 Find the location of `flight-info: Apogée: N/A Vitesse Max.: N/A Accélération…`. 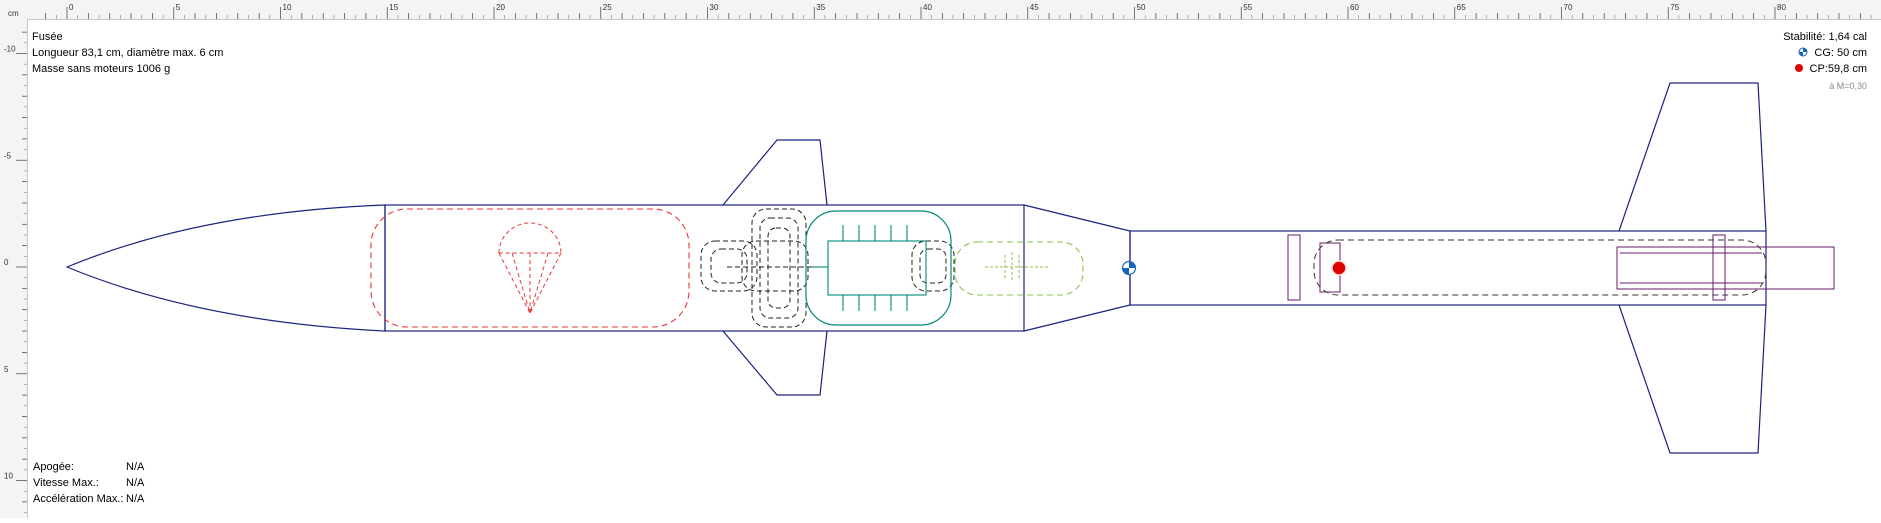

flight-info: Apogée: N/A Vitesse Max.: N/A Accélération… is located at coordinates (108, 483).